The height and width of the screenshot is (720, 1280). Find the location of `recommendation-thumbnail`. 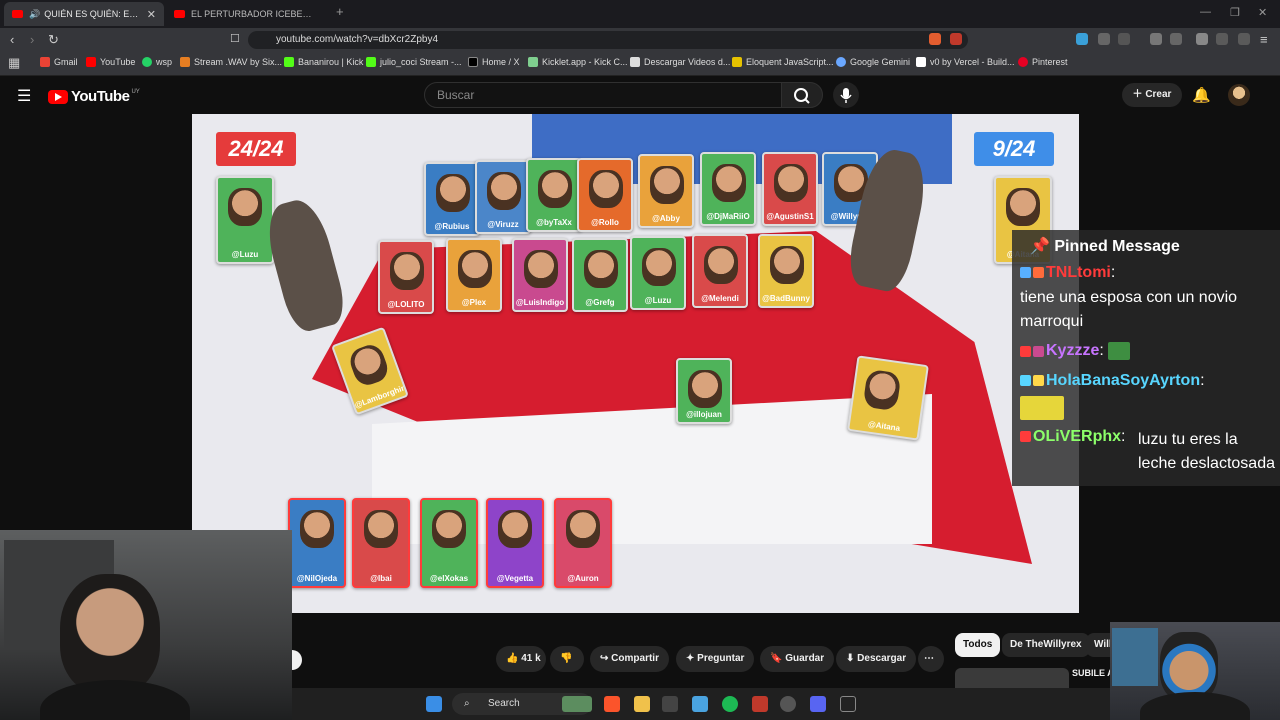

recommendation-thumbnail is located at coordinates (1012, 678).